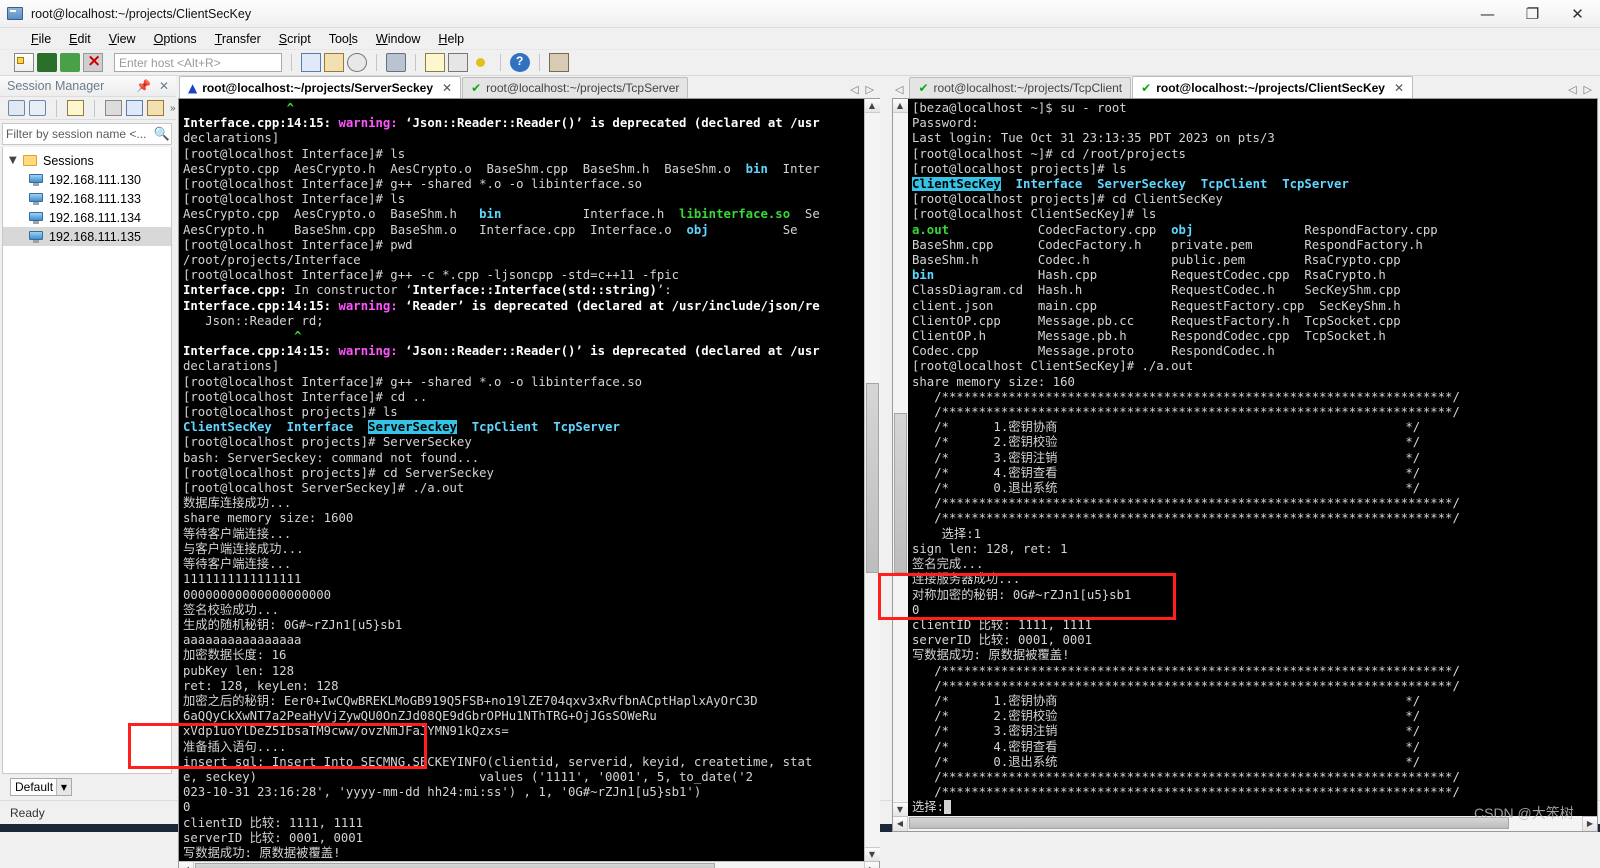 The height and width of the screenshot is (868, 1600). Describe the element at coordinates (523, 853) in the screenshot. I see `terminal-line: 写数据成功: 原数据被覆盖!` at that location.